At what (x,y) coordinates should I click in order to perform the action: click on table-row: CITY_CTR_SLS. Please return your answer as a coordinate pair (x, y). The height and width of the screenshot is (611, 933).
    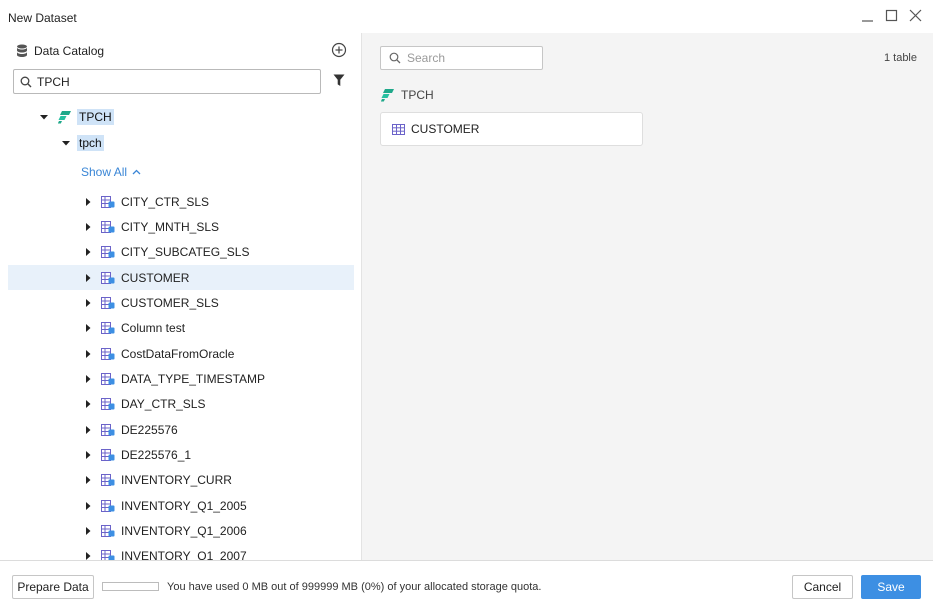
    Looking at the image, I should click on (181, 201).